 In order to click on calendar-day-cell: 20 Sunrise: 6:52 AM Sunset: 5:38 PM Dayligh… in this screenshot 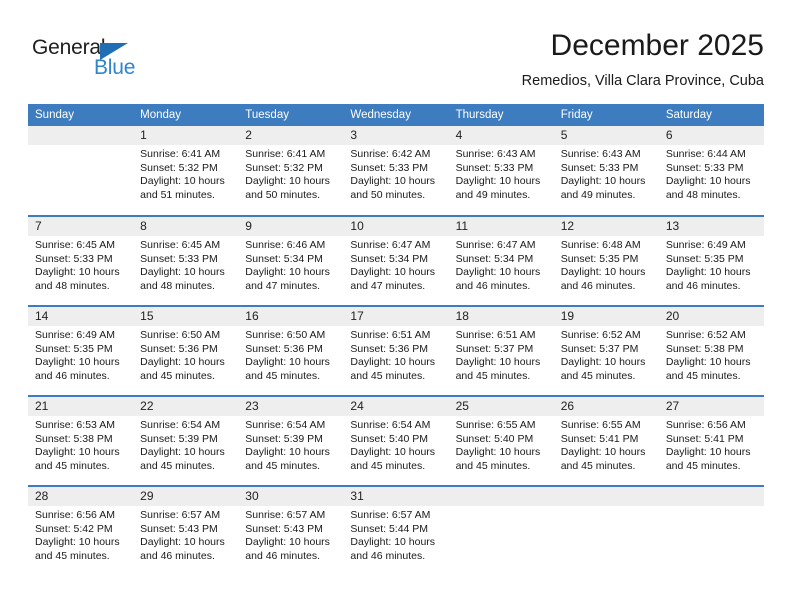, I will do `click(711, 350)`.